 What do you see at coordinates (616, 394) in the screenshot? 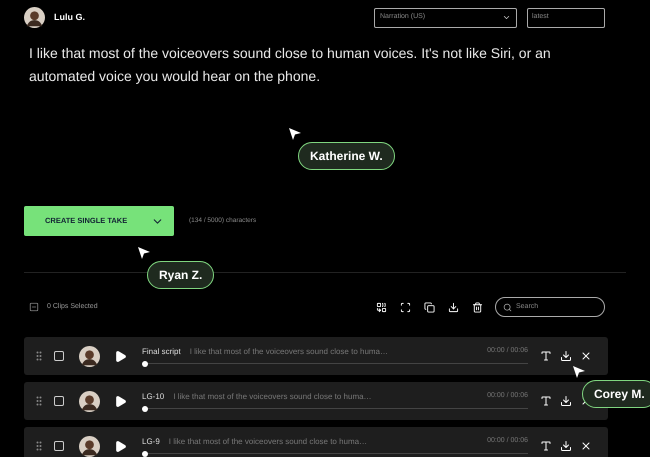
I see `cursor-name-tooltip: Corey M.` at bounding box center [616, 394].